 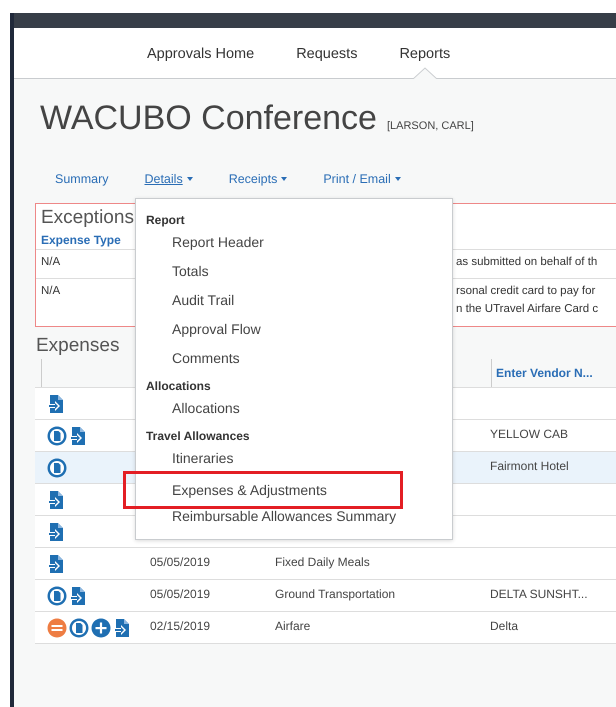 What do you see at coordinates (78, 346) in the screenshot?
I see `section-title: Expenses` at bounding box center [78, 346].